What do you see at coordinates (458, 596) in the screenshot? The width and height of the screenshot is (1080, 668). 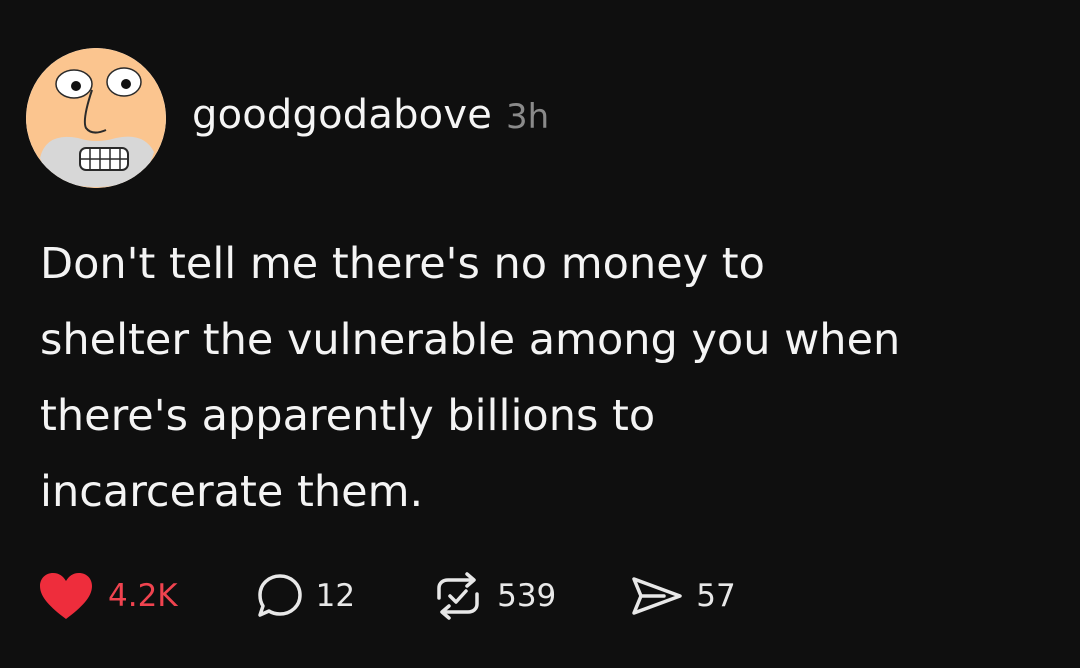 I see `repost-icon` at bounding box center [458, 596].